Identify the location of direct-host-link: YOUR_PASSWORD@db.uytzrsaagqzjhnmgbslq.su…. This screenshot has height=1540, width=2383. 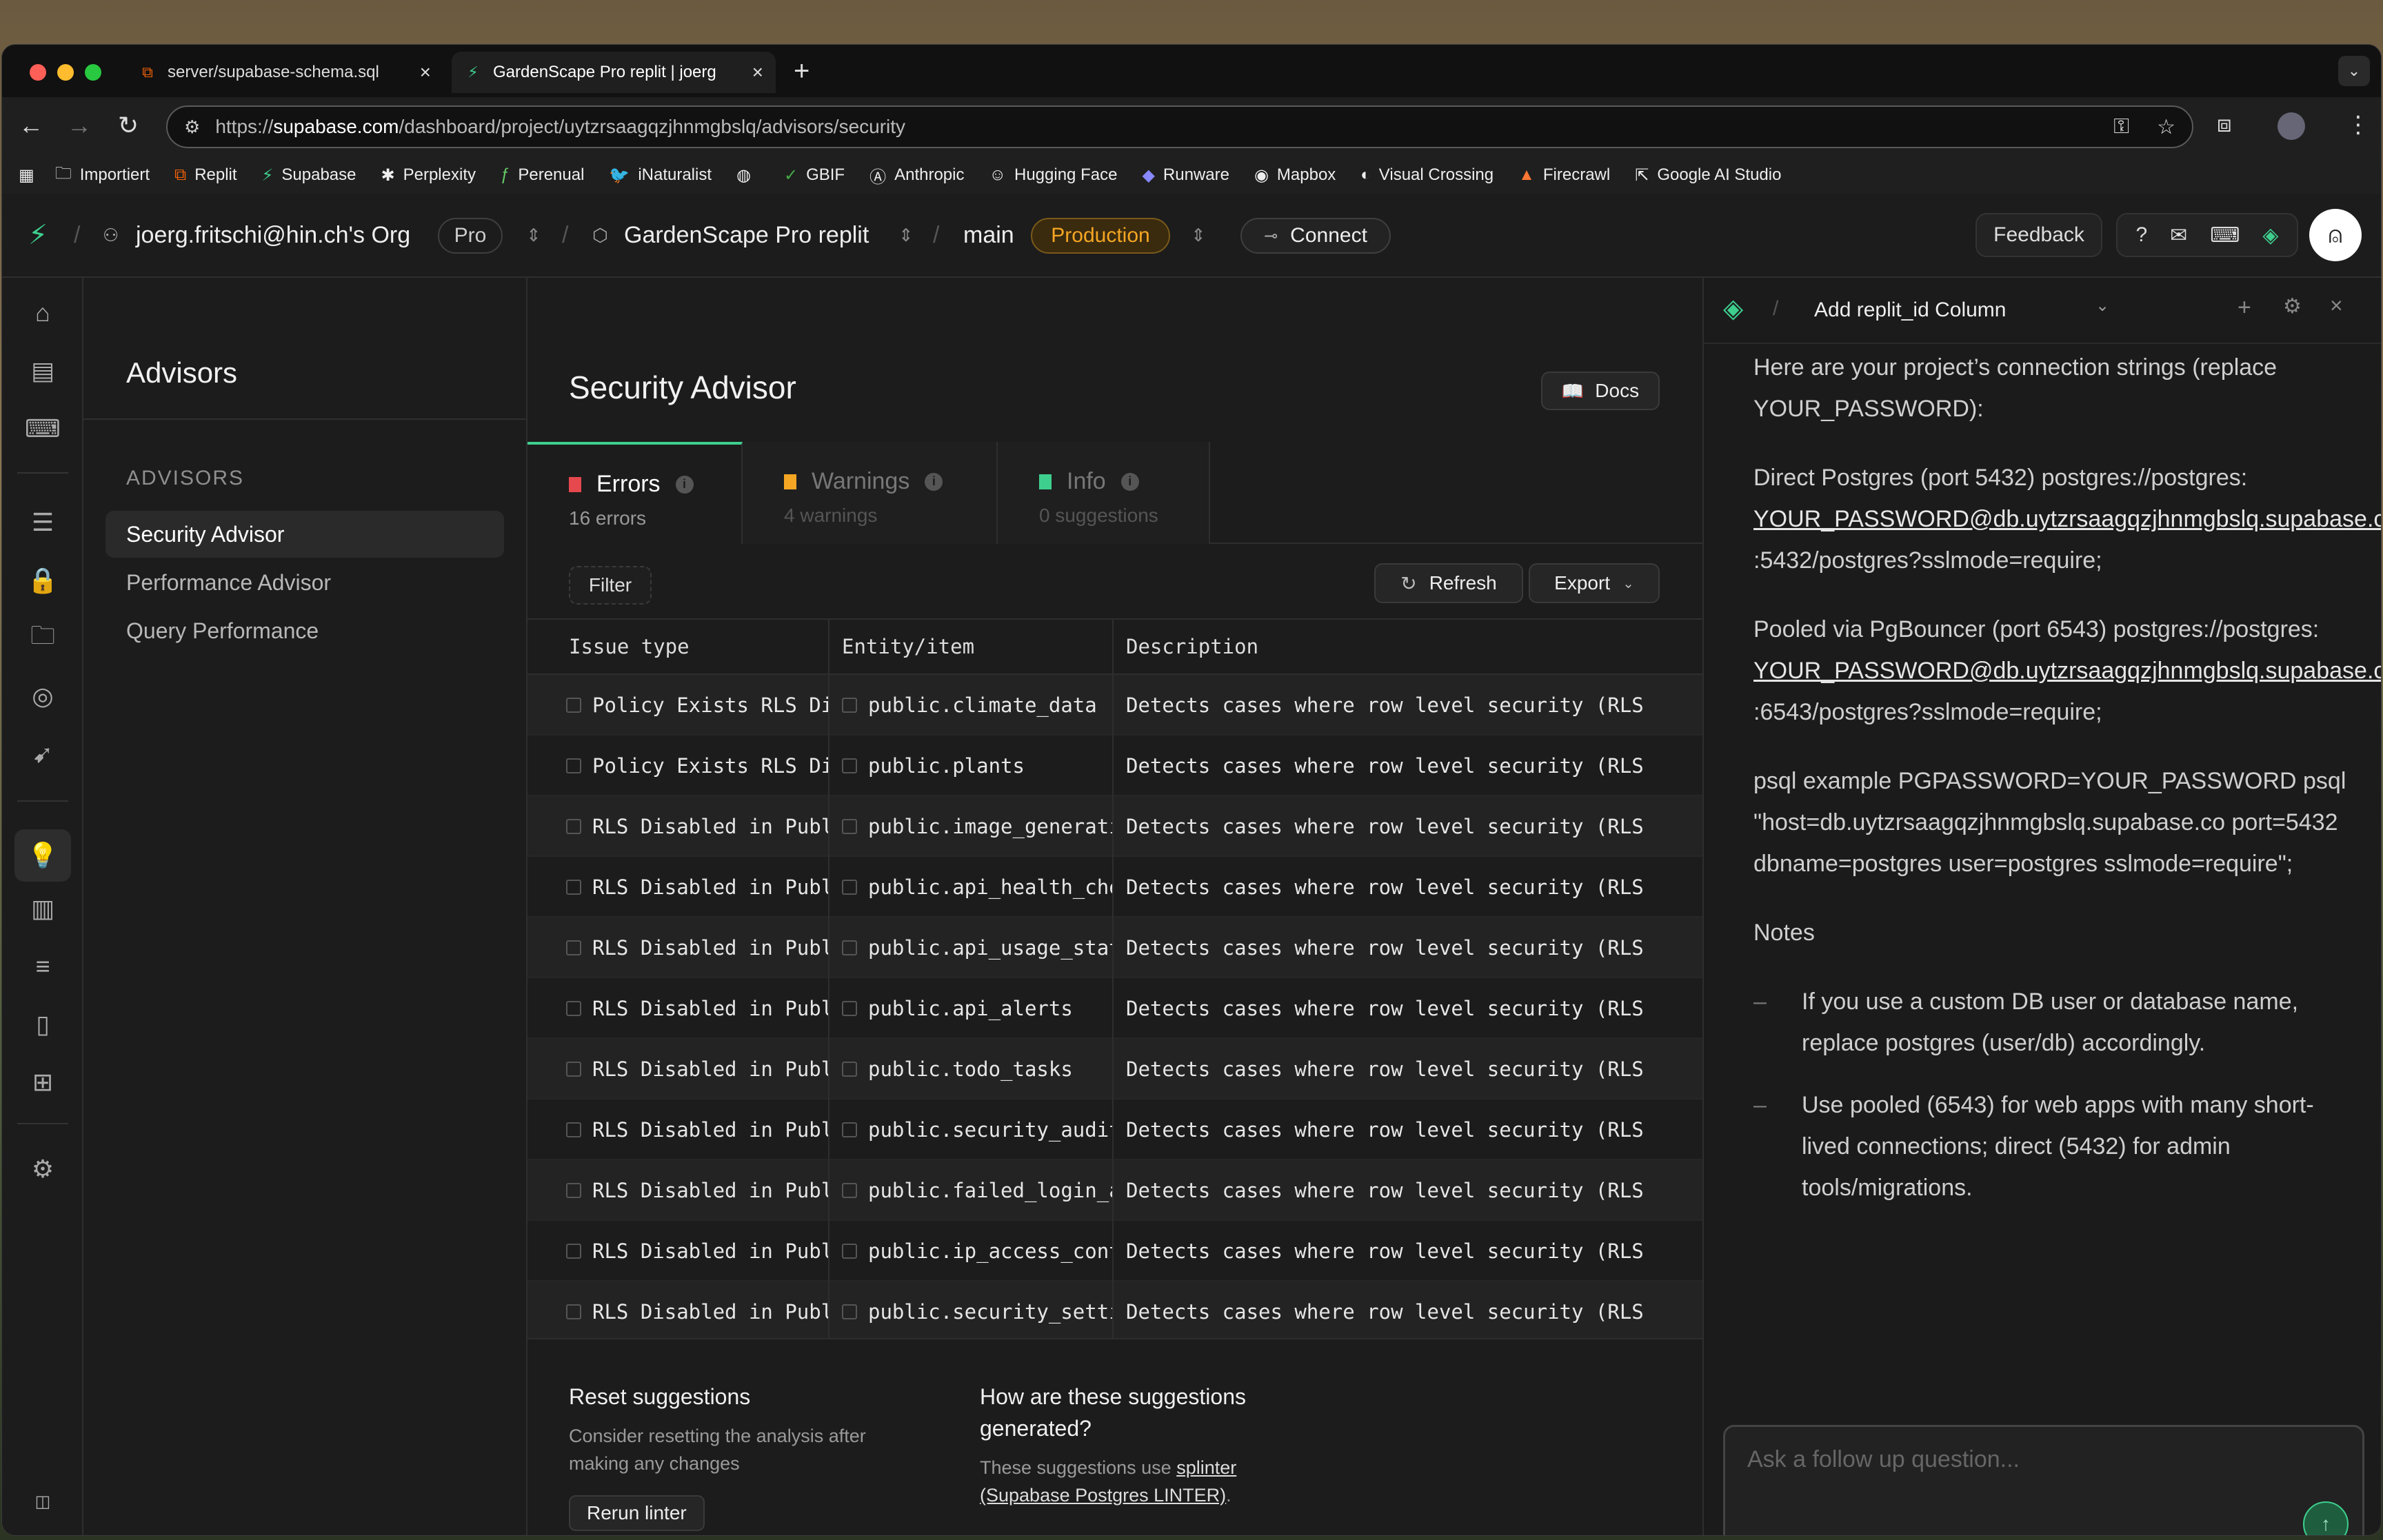
(2067, 519).